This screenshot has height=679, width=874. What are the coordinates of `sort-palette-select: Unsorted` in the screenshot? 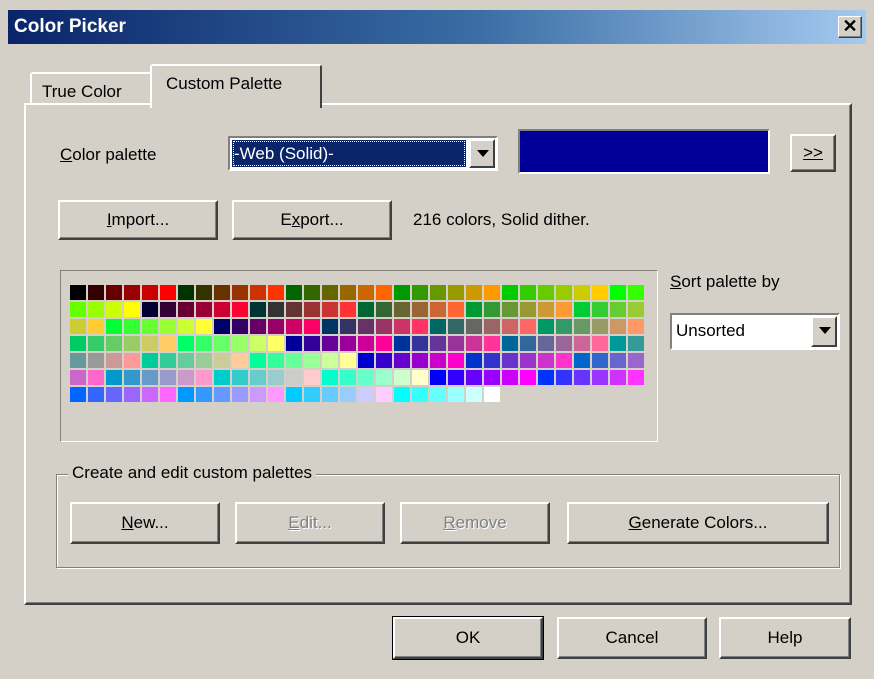 It's located at (755, 331).